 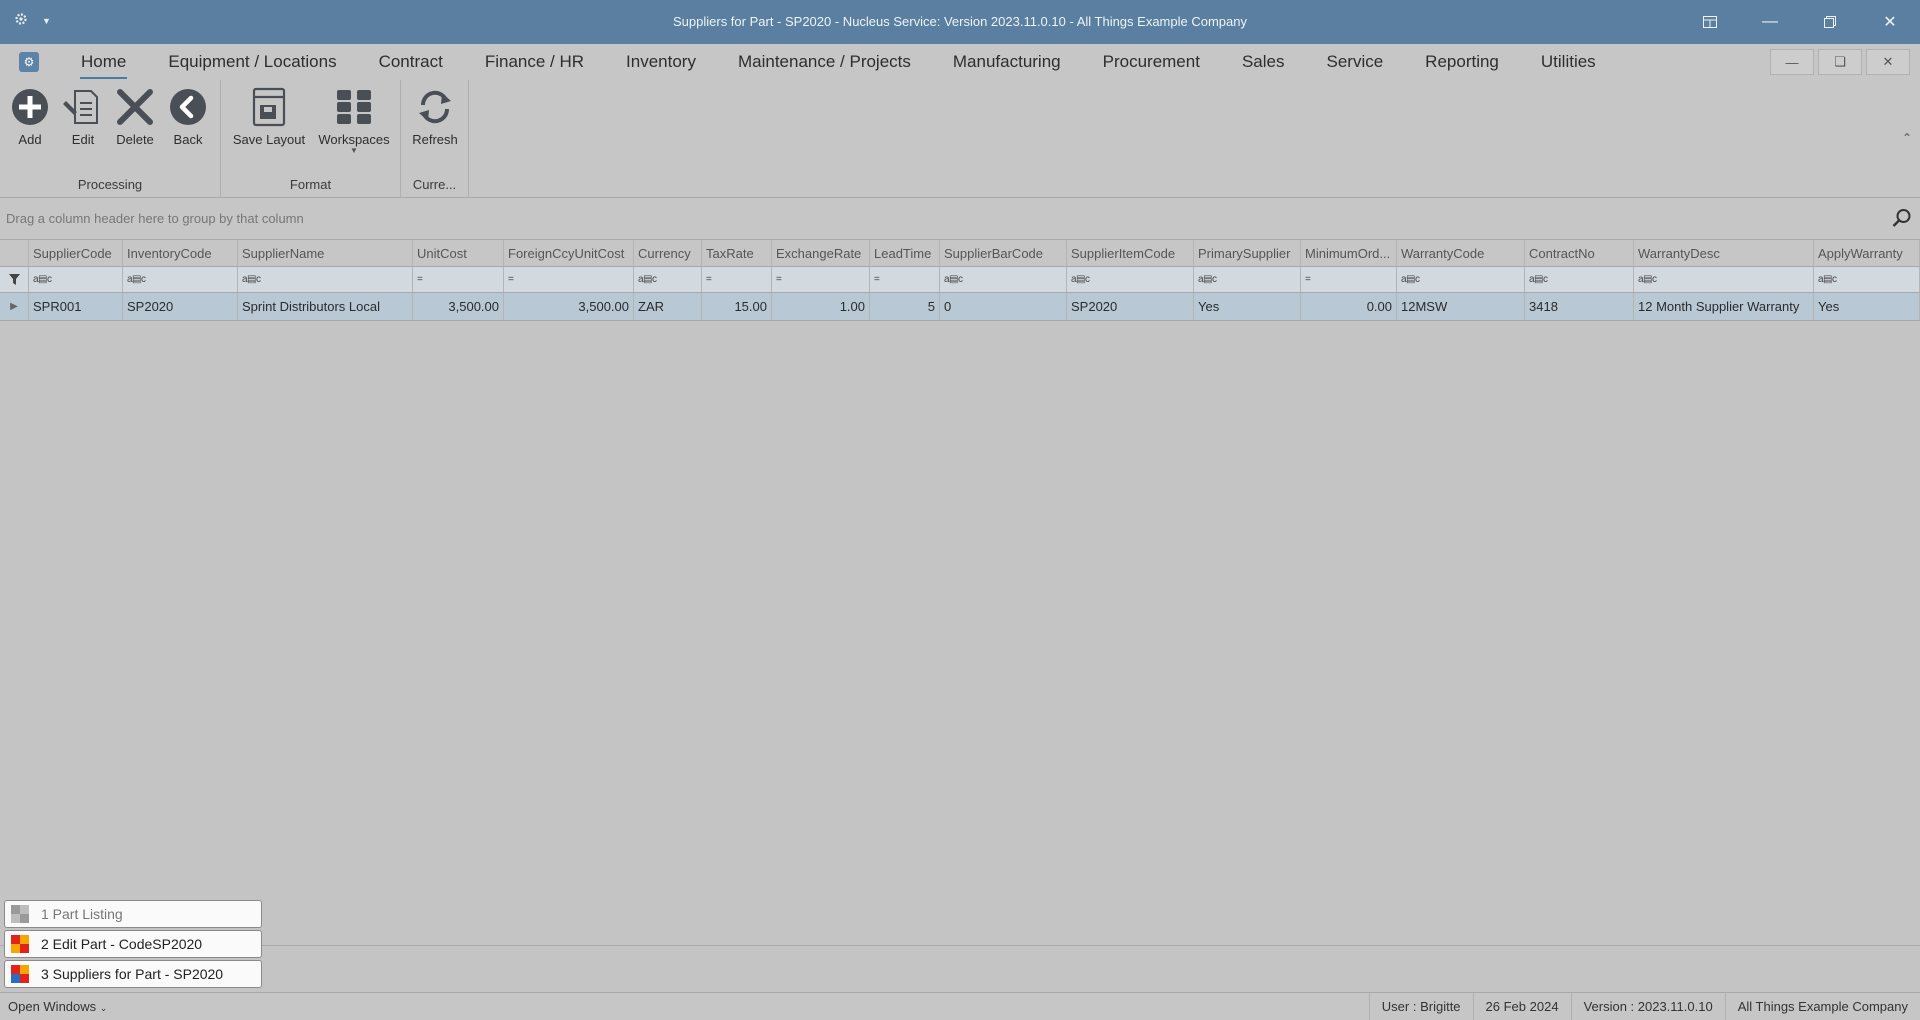 I want to click on back-button: Back, so click(x=188, y=116).